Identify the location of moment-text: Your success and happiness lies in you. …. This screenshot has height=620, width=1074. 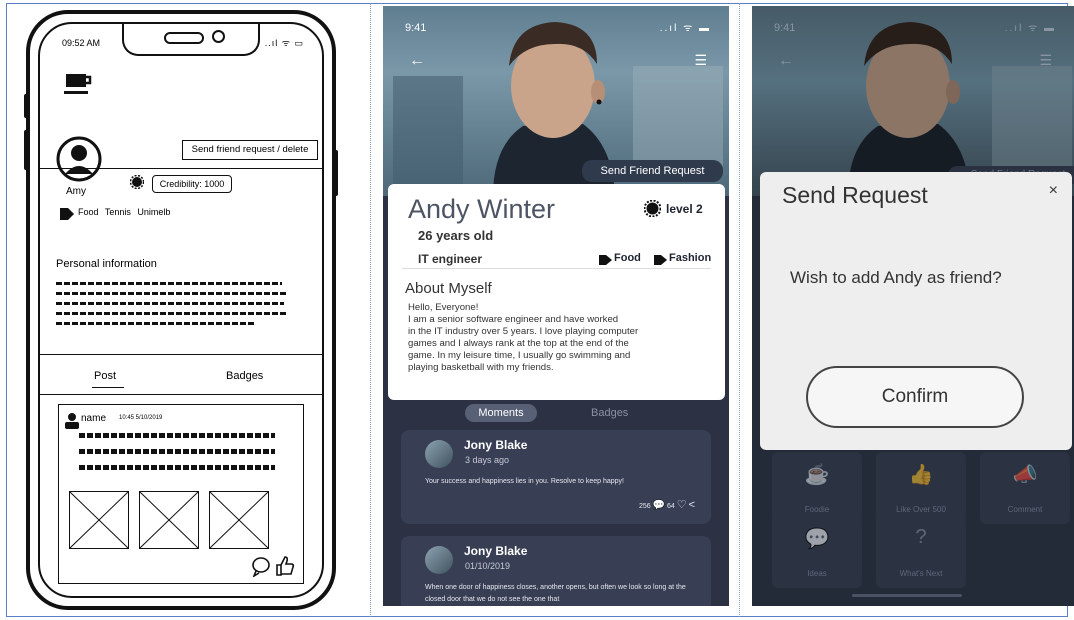
(524, 481).